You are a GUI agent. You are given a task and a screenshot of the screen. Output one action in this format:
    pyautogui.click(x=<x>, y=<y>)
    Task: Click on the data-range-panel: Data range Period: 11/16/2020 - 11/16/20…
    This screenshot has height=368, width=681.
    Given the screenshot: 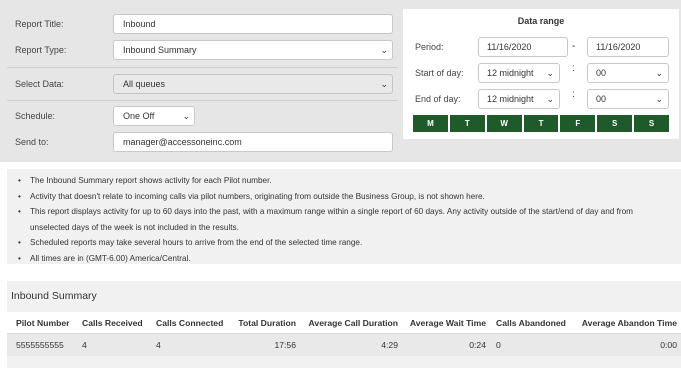 What is the action you would take?
    pyautogui.click(x=541, y=74)
    